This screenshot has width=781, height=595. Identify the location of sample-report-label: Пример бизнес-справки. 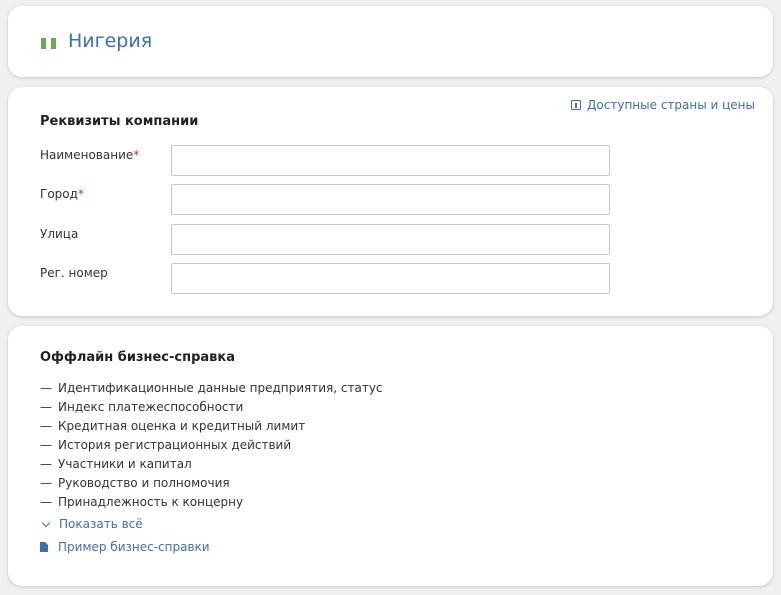
(134, 547).